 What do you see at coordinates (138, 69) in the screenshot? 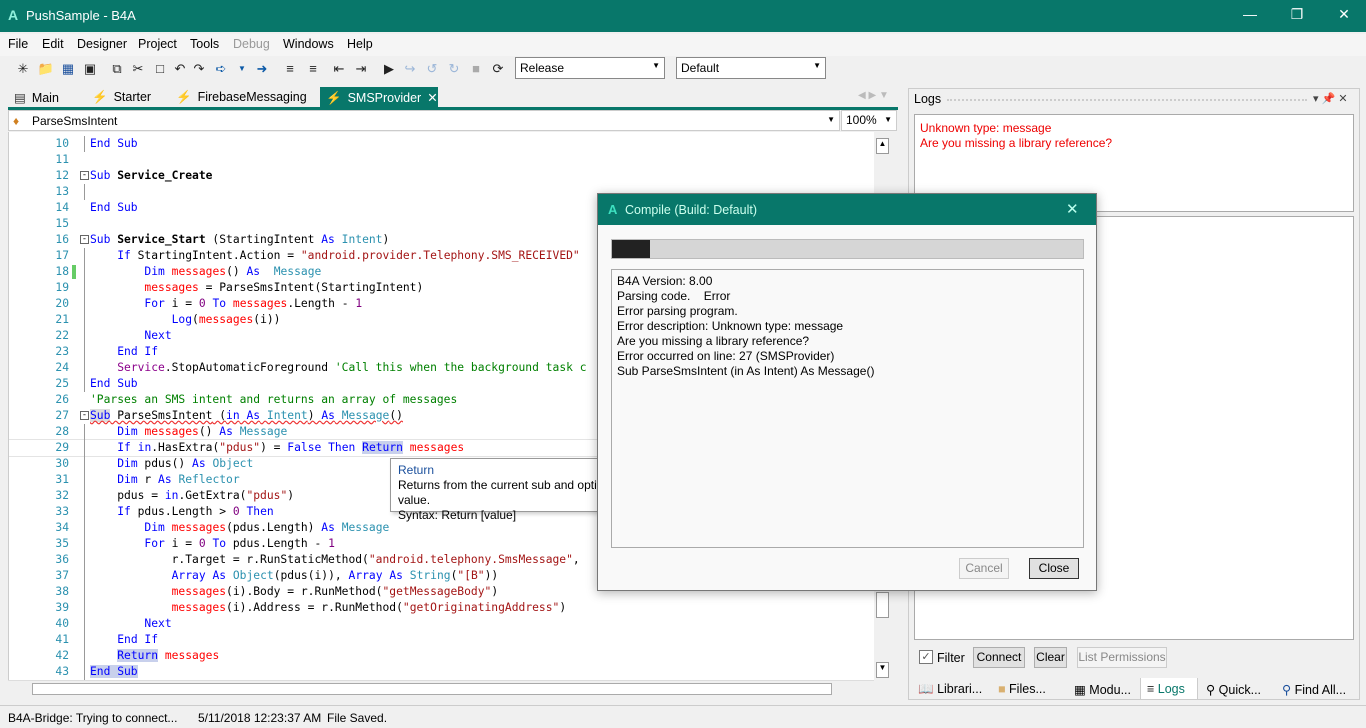
I see `cut-icon: ✂` at bounding box center [138, 69].